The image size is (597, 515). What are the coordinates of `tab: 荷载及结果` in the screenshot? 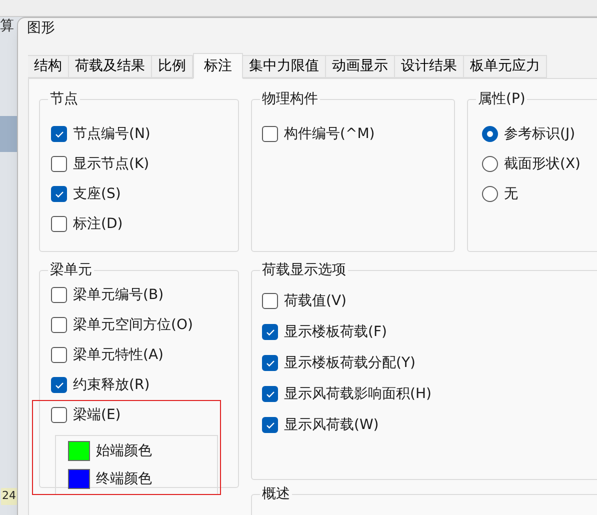 It's located at (110, 66).